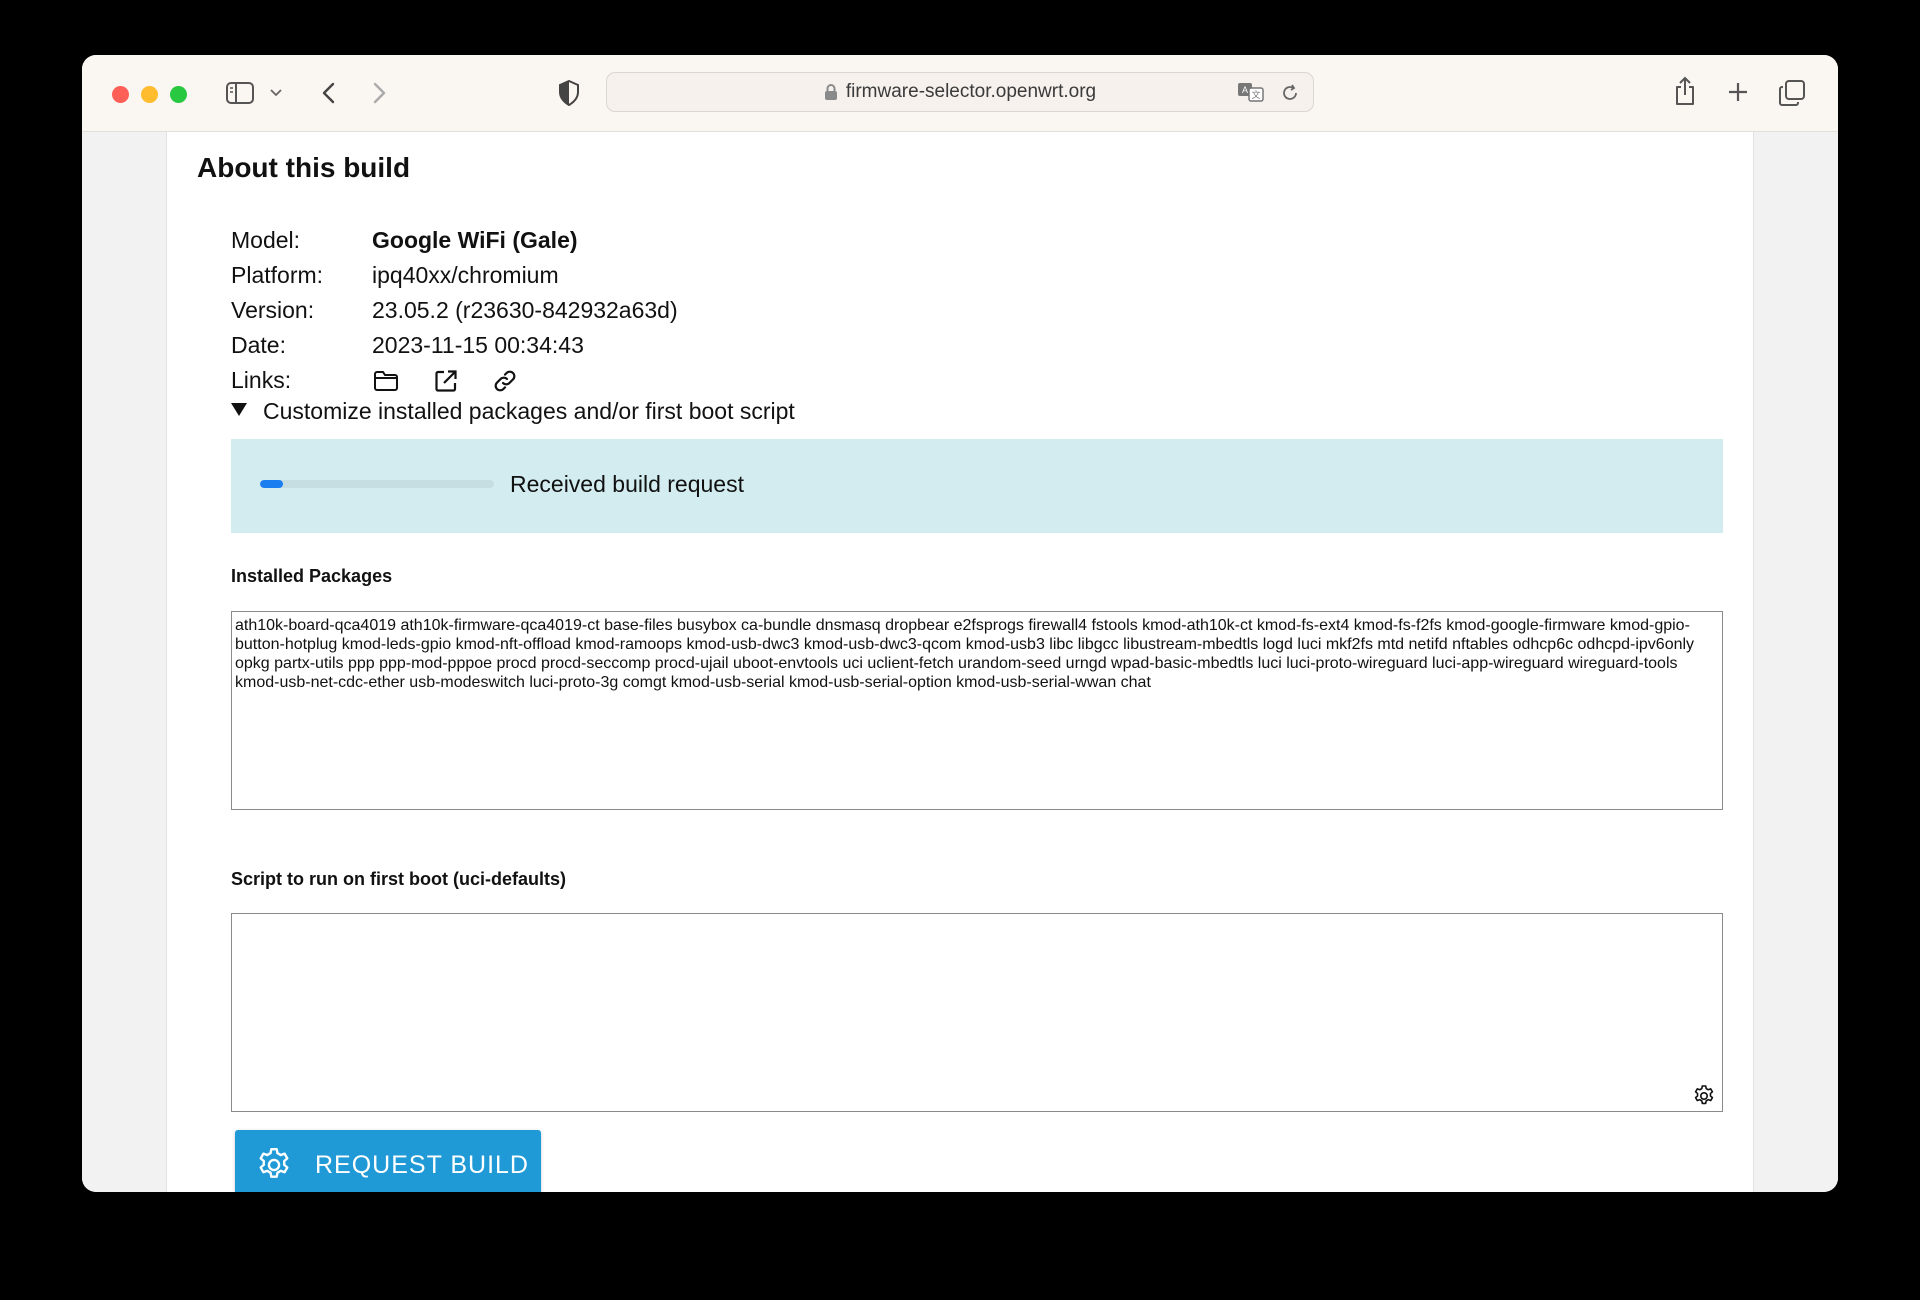 The image size is (1920, 1300). I want to click on svg-text: 文, so click(1255, 94).